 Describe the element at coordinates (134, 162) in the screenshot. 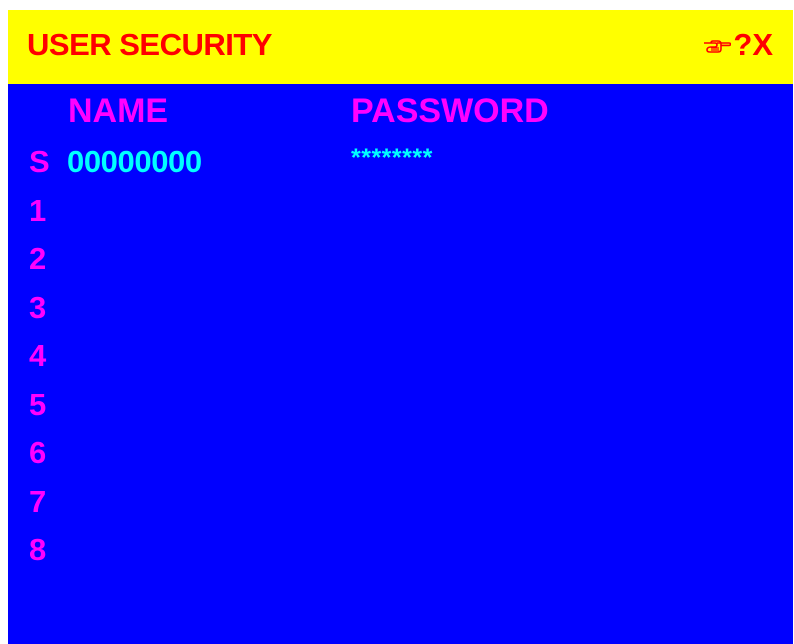

I see `user-name-field: 00000000` at that location.